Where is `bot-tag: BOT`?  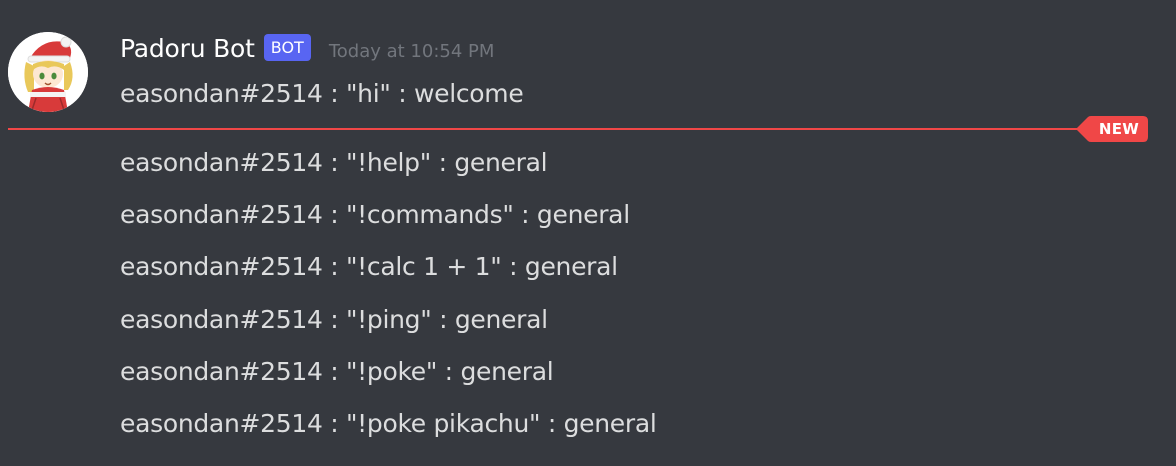
bot-tag: BOT is located at coordinates (287, 47).